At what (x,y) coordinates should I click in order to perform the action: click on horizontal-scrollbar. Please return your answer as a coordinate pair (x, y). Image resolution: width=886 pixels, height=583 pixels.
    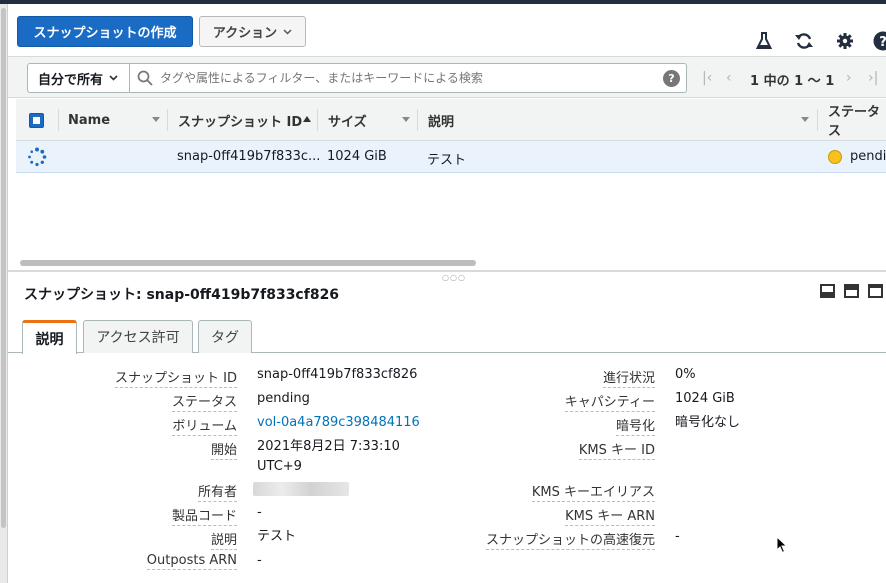
    Looking at the image, I should click on (451, 263).